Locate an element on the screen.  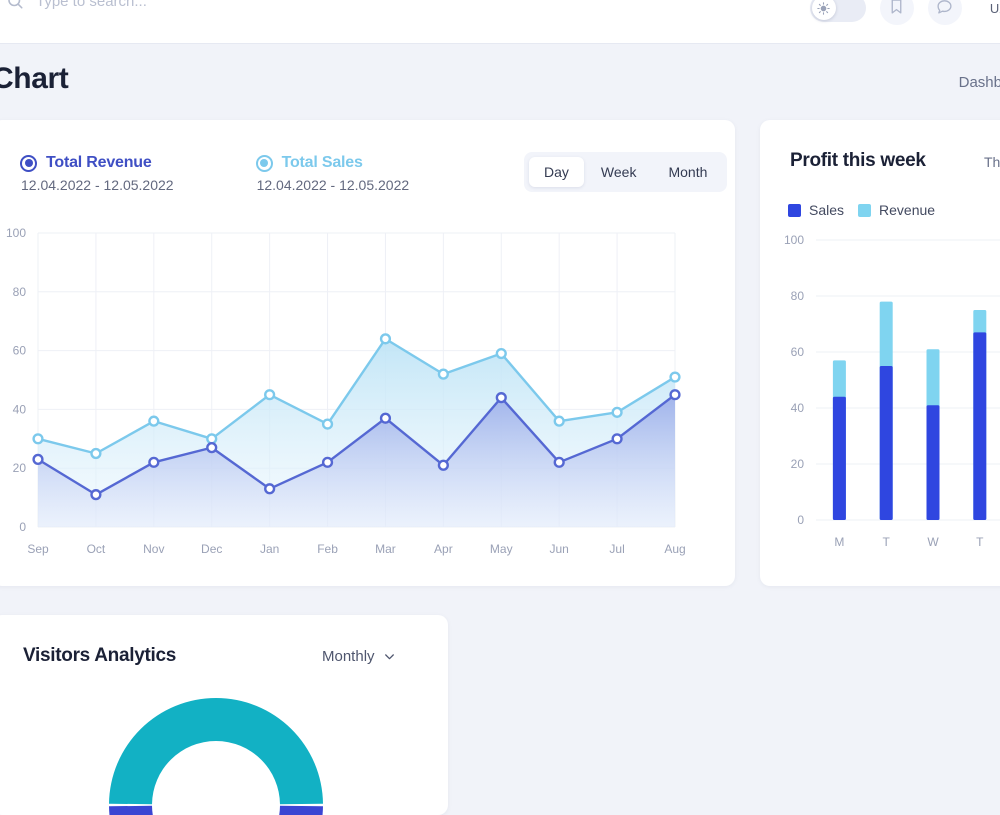
sun-icon is located at coordinates (823, 10).